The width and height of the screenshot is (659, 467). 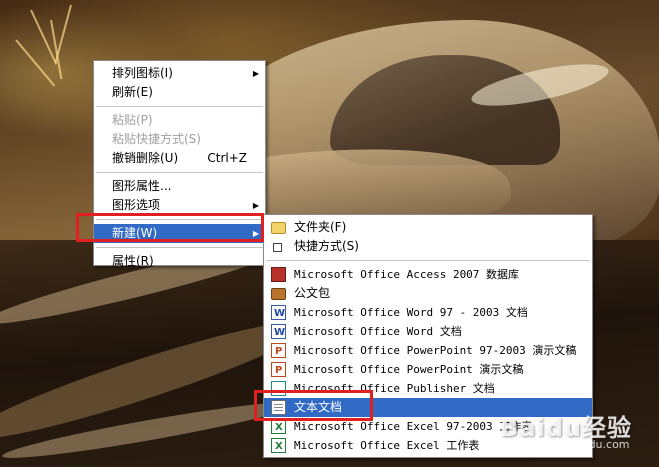 I want to click on submenu-item-word: Microsoft Office Word 文档, so click(x=428, y=332).